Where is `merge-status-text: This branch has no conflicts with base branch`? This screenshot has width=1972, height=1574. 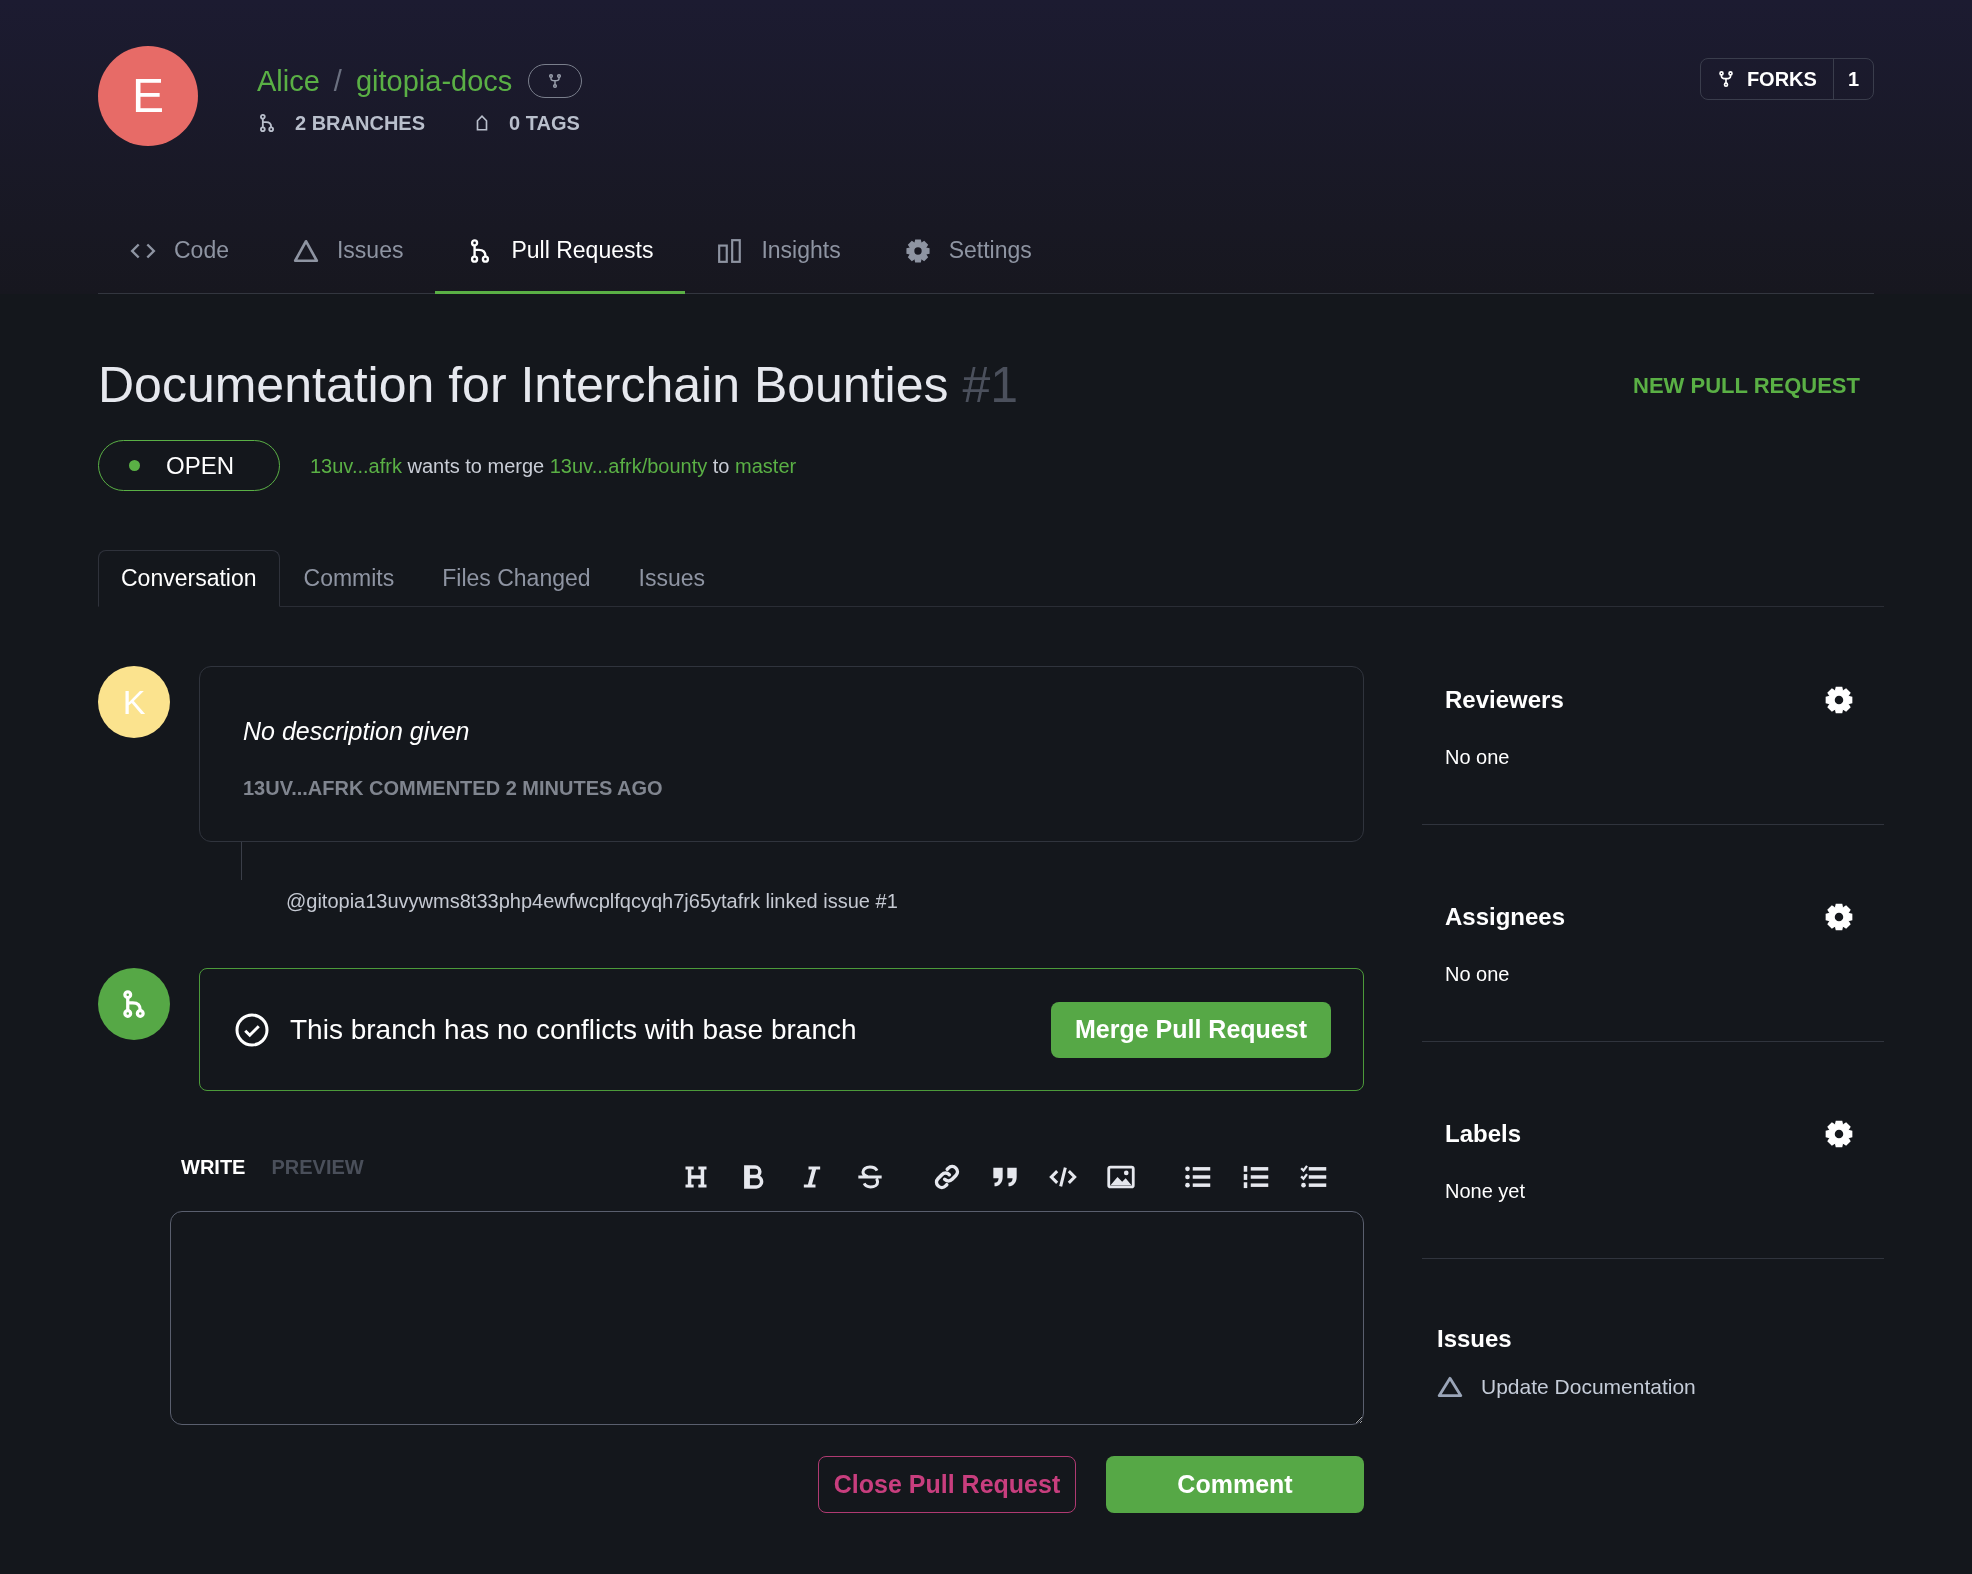
merge-status-text: This branch has no conflicts with base branch is located at coordinates (573, 1029).